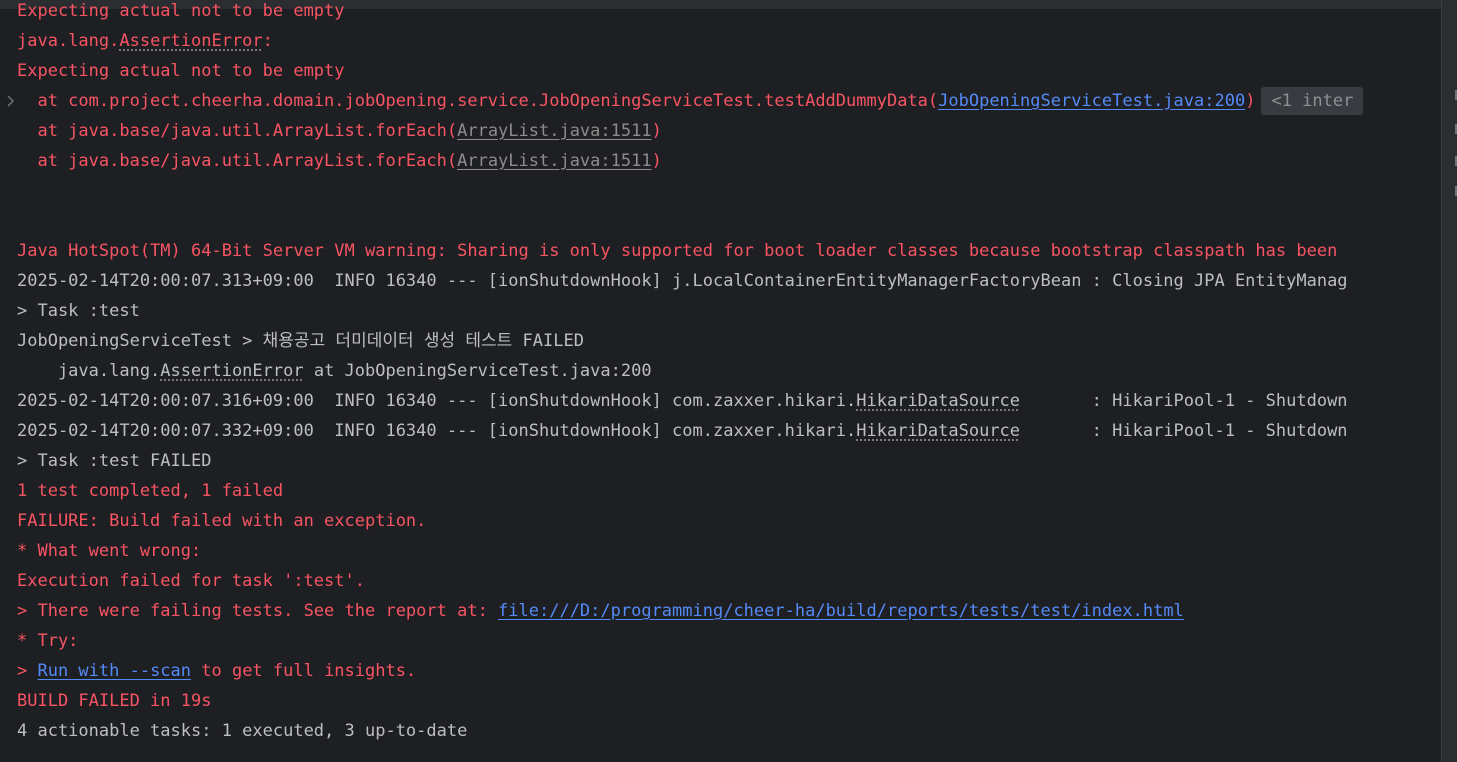  What do you see at coordinates (1312, 101) in the screenshot?
I see `internal-lines-badge: <1 inter` at bounding box center [1312, 101].